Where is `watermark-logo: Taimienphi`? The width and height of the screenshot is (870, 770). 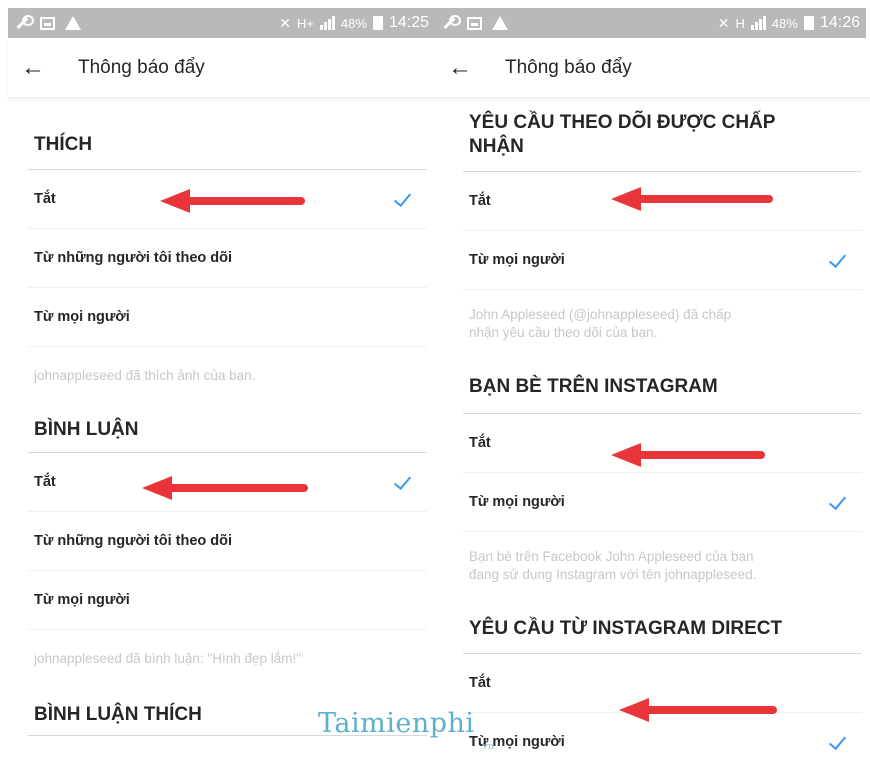
watermark-logo: Taimienphi is located at coordinates (396, 723).